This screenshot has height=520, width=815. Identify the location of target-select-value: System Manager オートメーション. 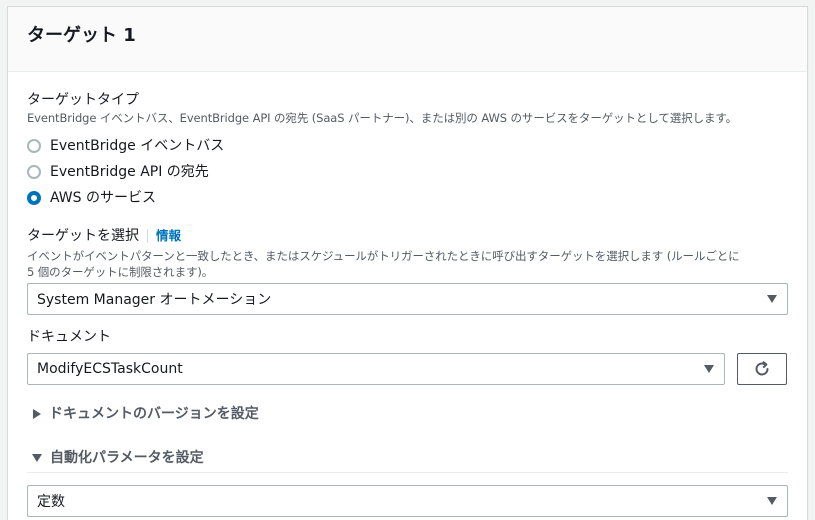
(154, 300).